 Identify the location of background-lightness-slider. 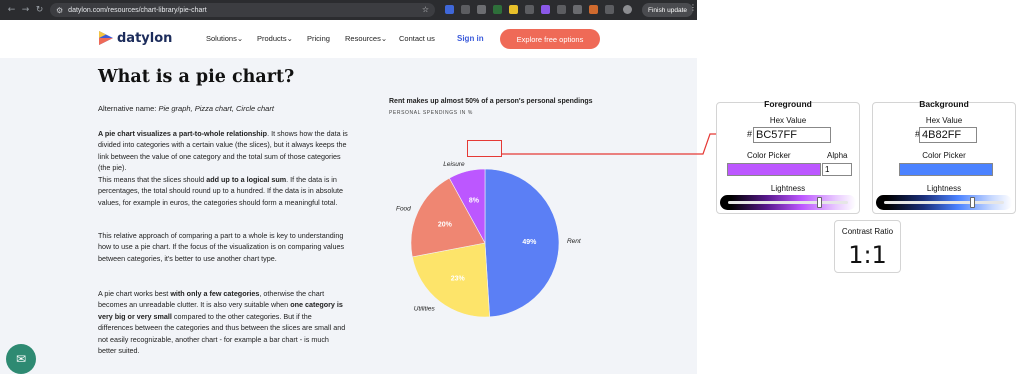
(944, 202).